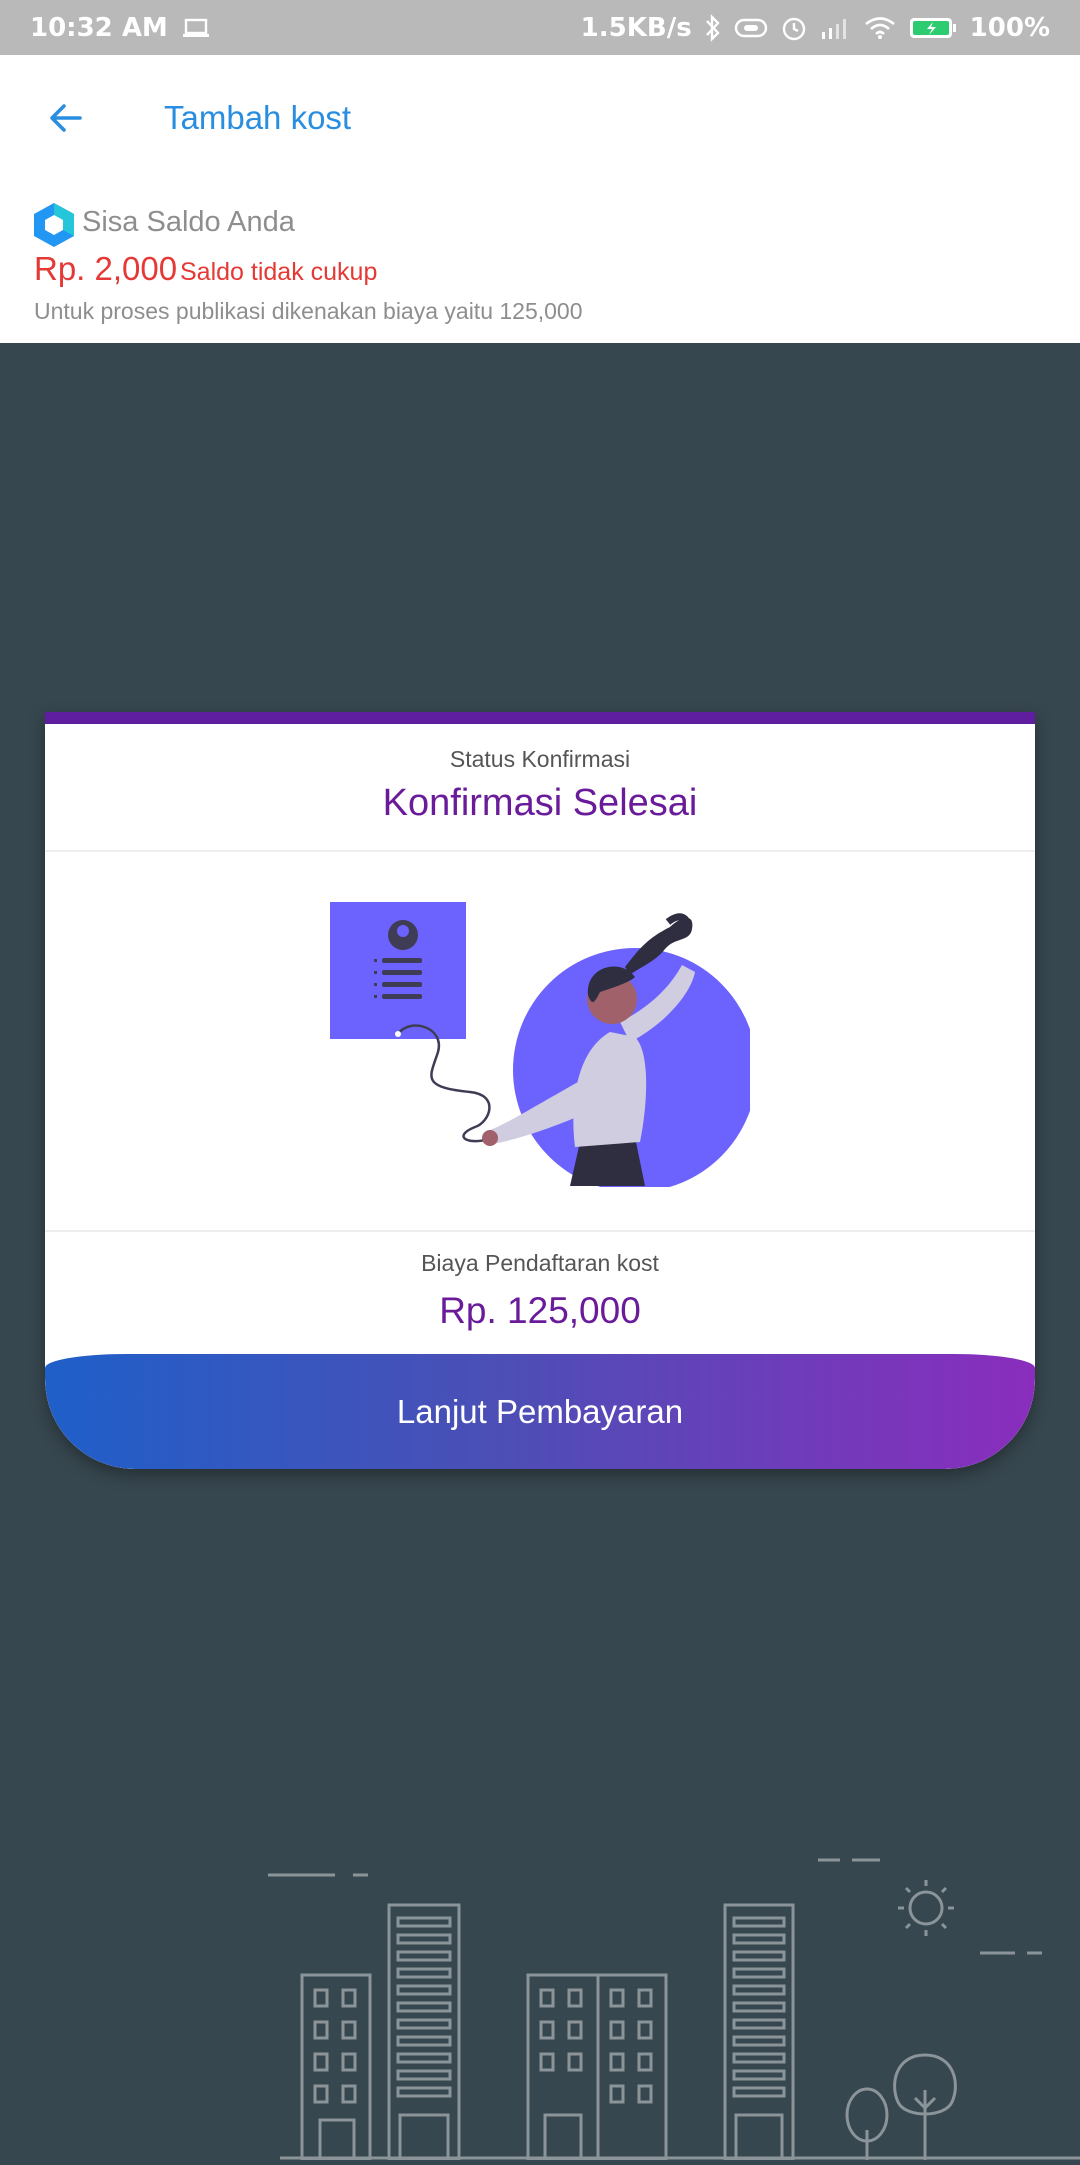 The height and width of the screenshot is (2165, 1080). Describe the element at coordinates (1009, 27) in the screenshot. I see `battery-percent: 100%` at that location.